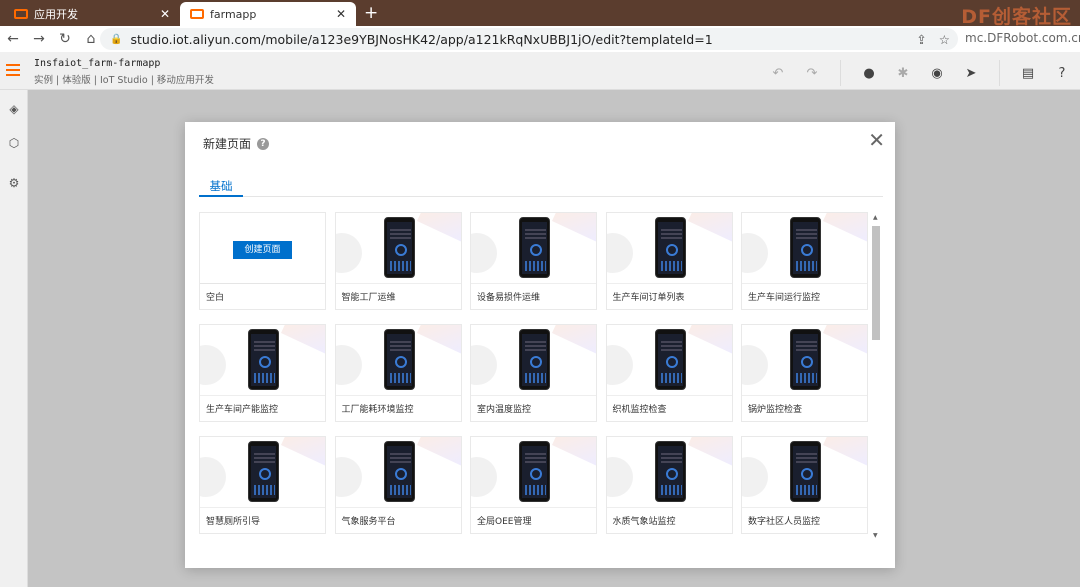 Image resolution: width=1080 pixels, height=587 pixels. Describe the element at coordinates (233, 14) in the screenshot. I see `tab-title: farmapp` at that location.